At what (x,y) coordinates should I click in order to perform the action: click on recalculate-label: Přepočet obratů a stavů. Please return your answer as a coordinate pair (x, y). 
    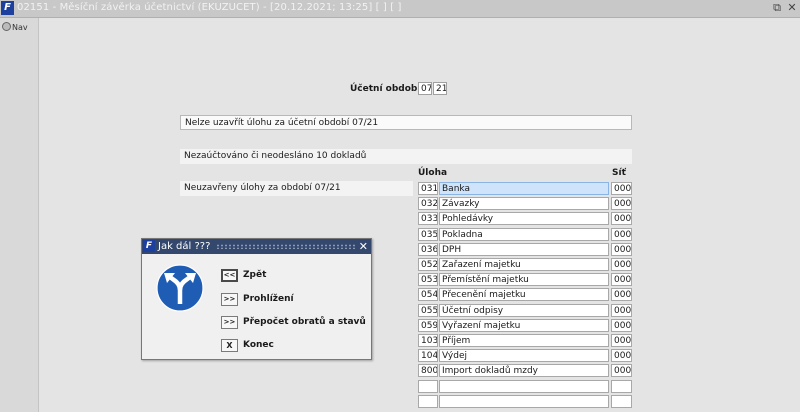
    Looking at the image, I should click on (304, 322).